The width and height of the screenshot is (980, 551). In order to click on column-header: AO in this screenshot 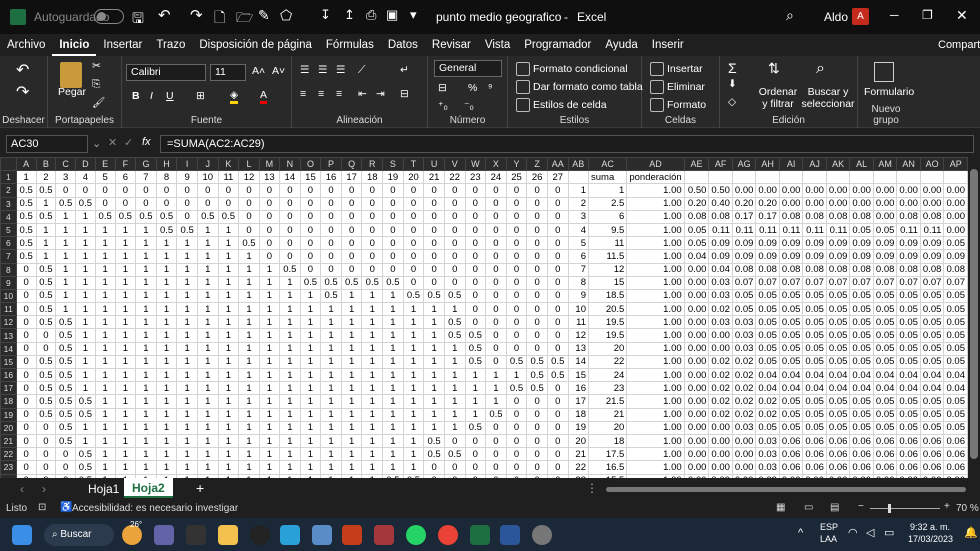, I will do `click(932, 164)`.